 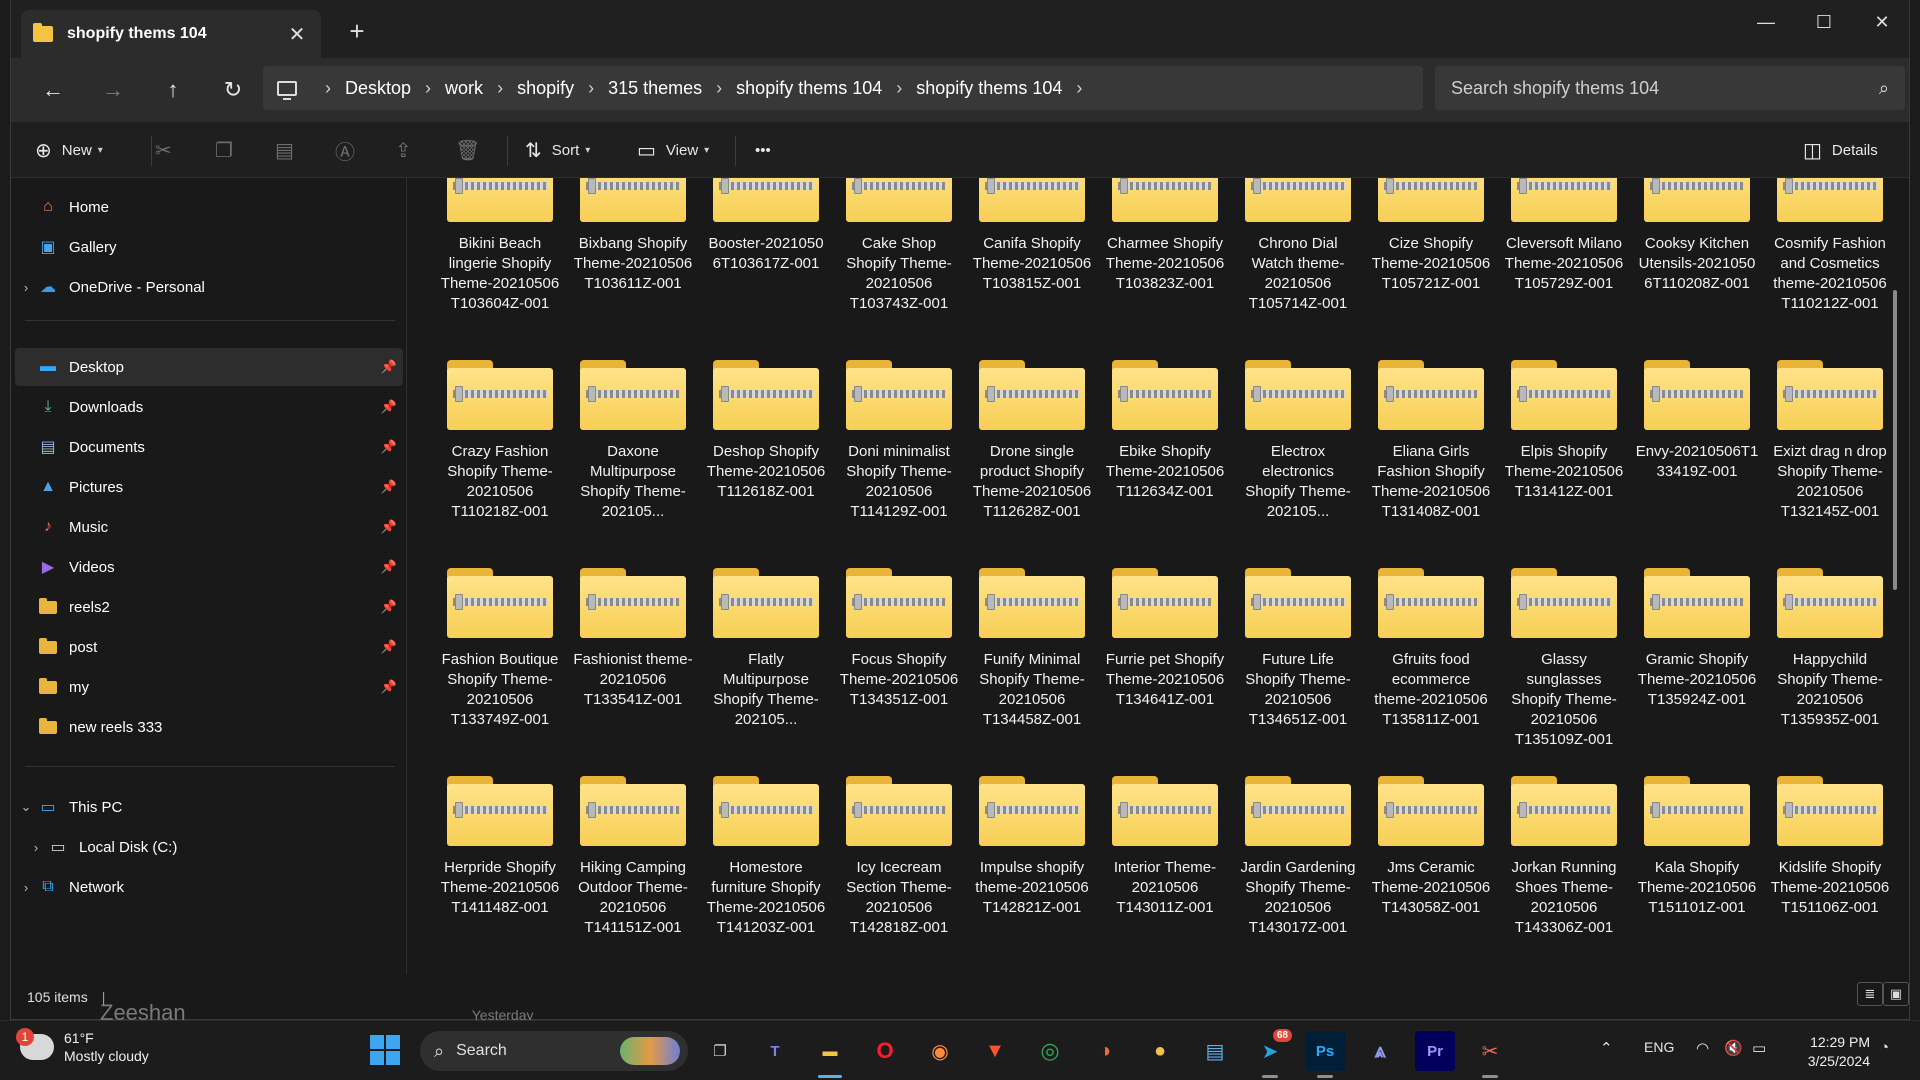 I want to click on browser-icon: ◑, so click(x=1105, y=1051).